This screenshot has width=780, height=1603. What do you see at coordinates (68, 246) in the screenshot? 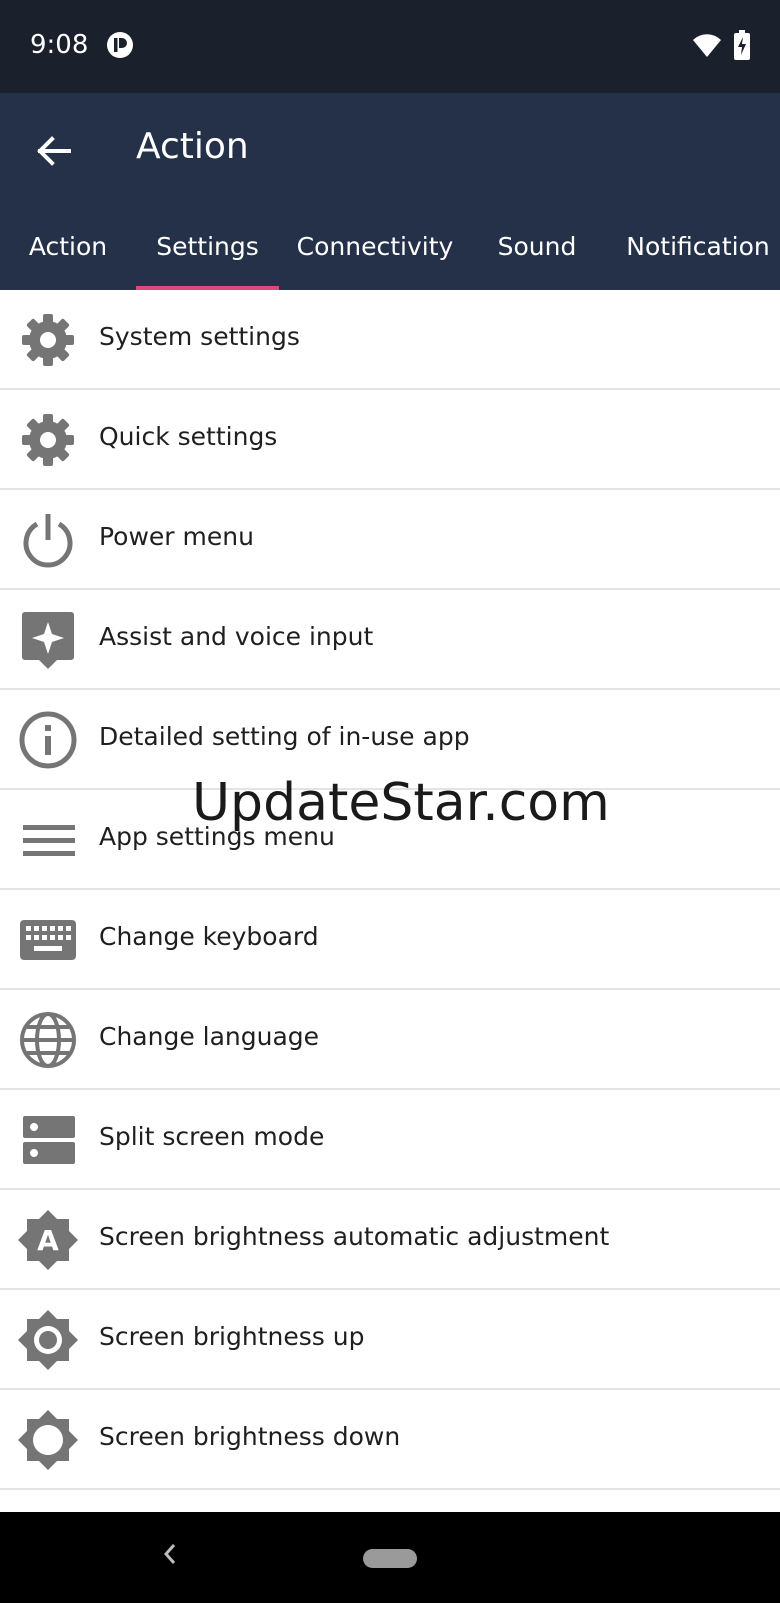
I see `tab-action: Action` at bounding box center [68, 246].